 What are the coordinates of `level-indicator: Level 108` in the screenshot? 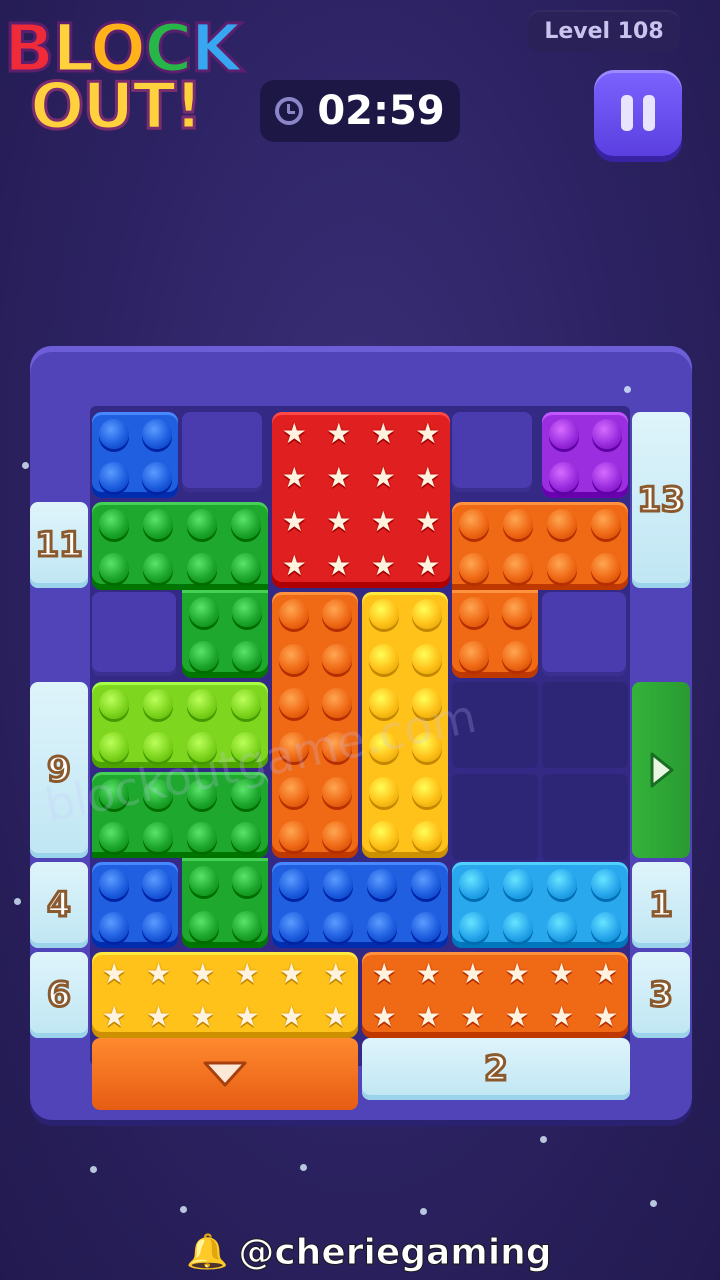 It's located at (604, 31).